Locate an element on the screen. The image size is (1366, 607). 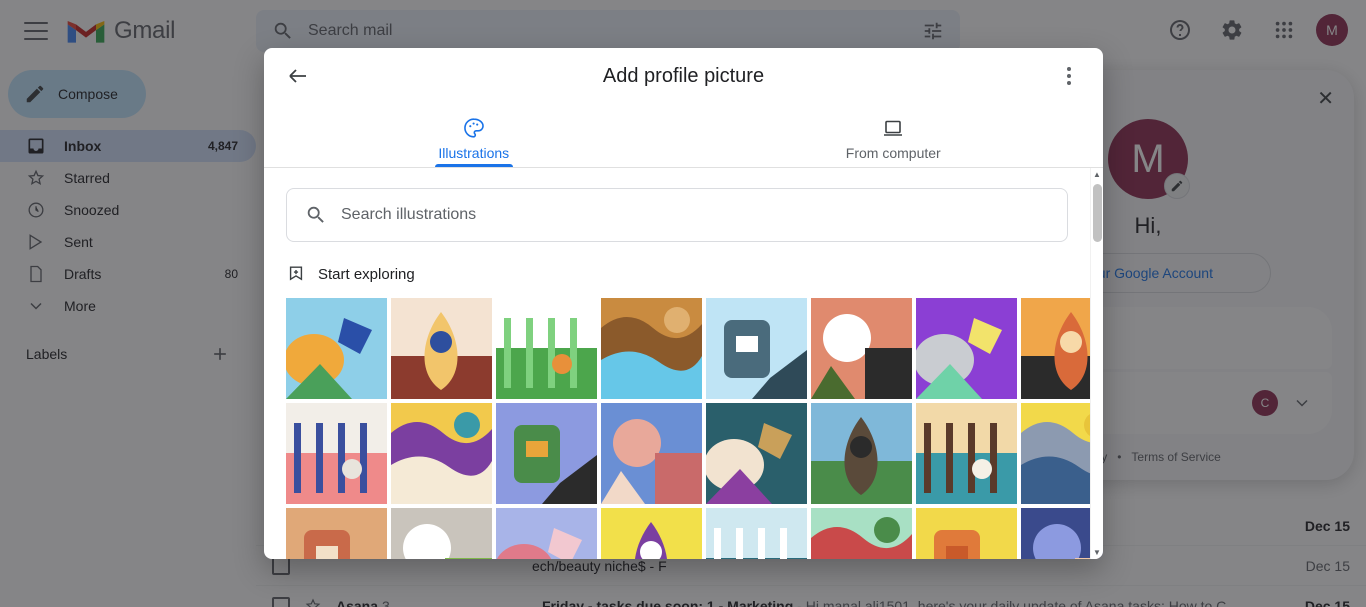
illustration-thumb-orange-fox-flame is located at coordinates (966, 533).